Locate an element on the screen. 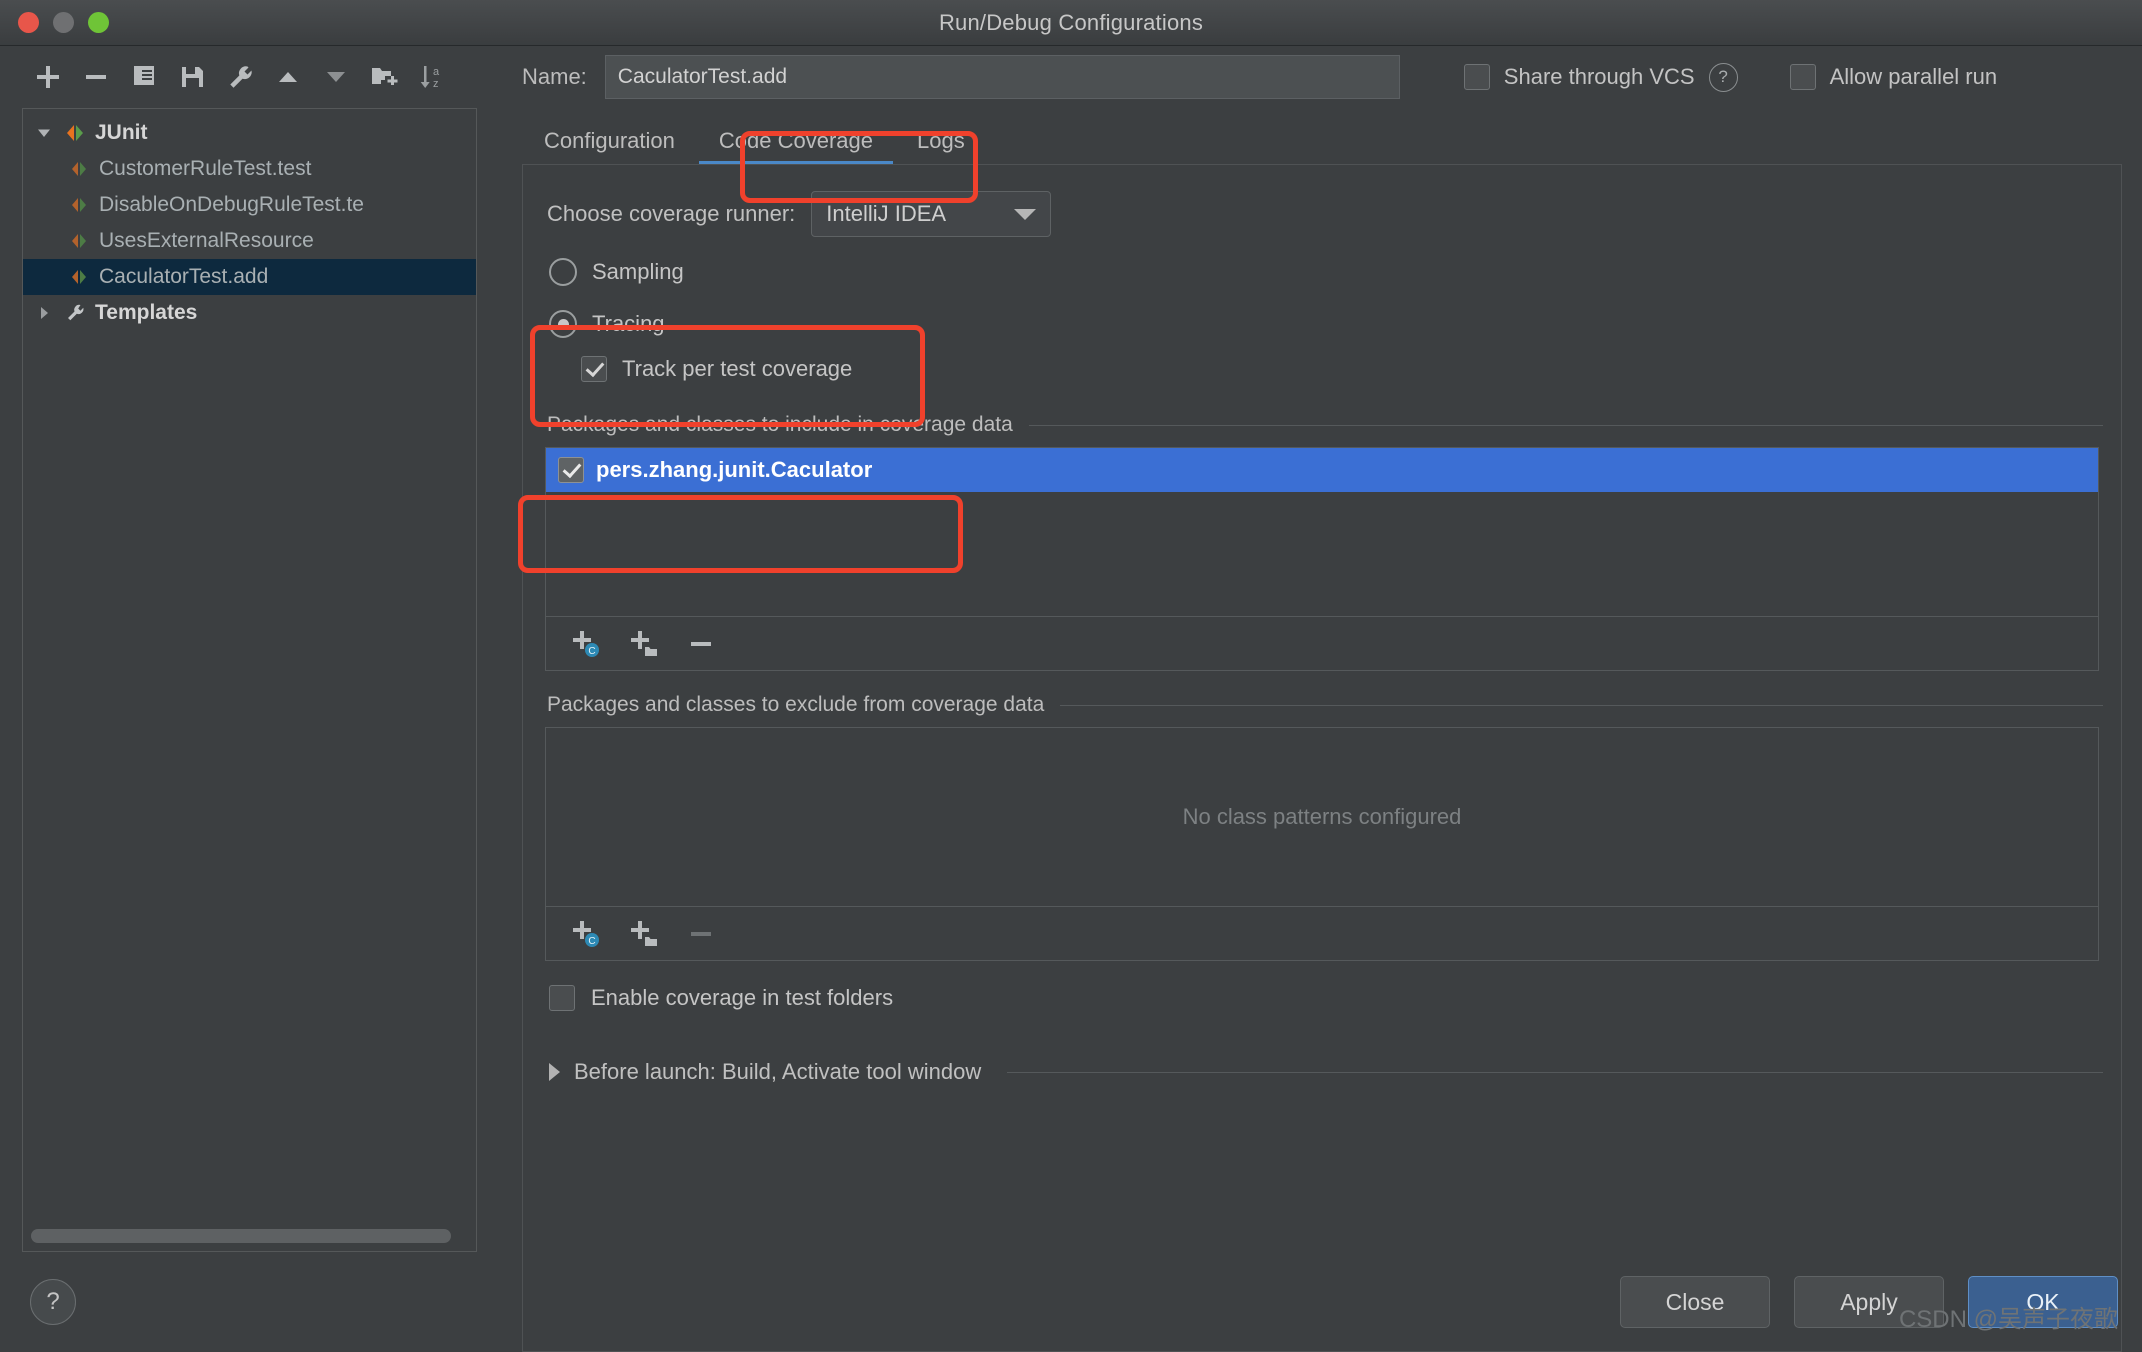  save-configuration-button is located at coordinates (192, 77).